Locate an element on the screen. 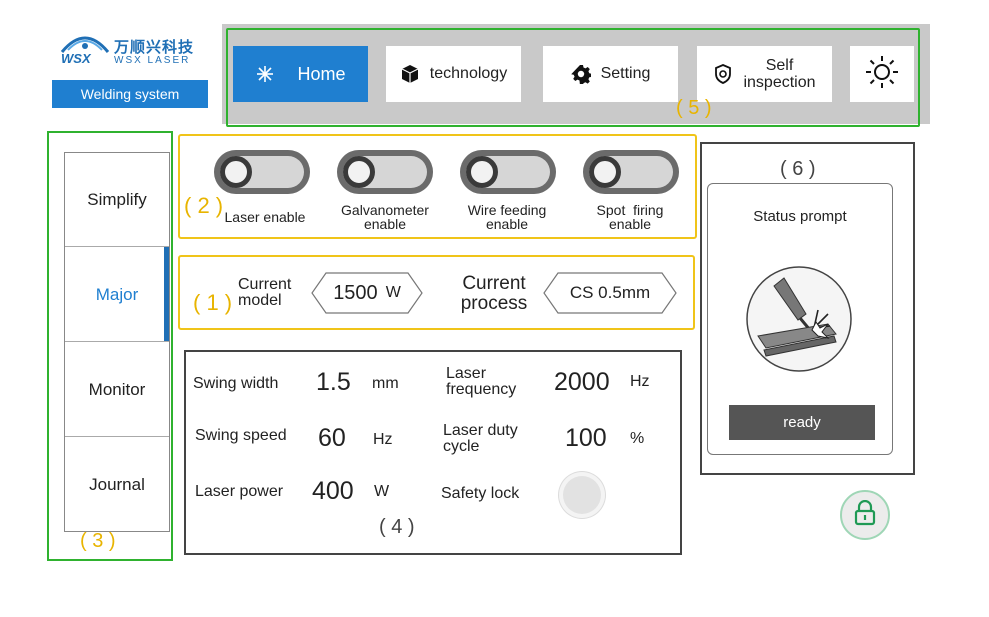 The width and height of the screenshot is (989, 617). current-model-label: Current model is located at coordinates (270, 293).